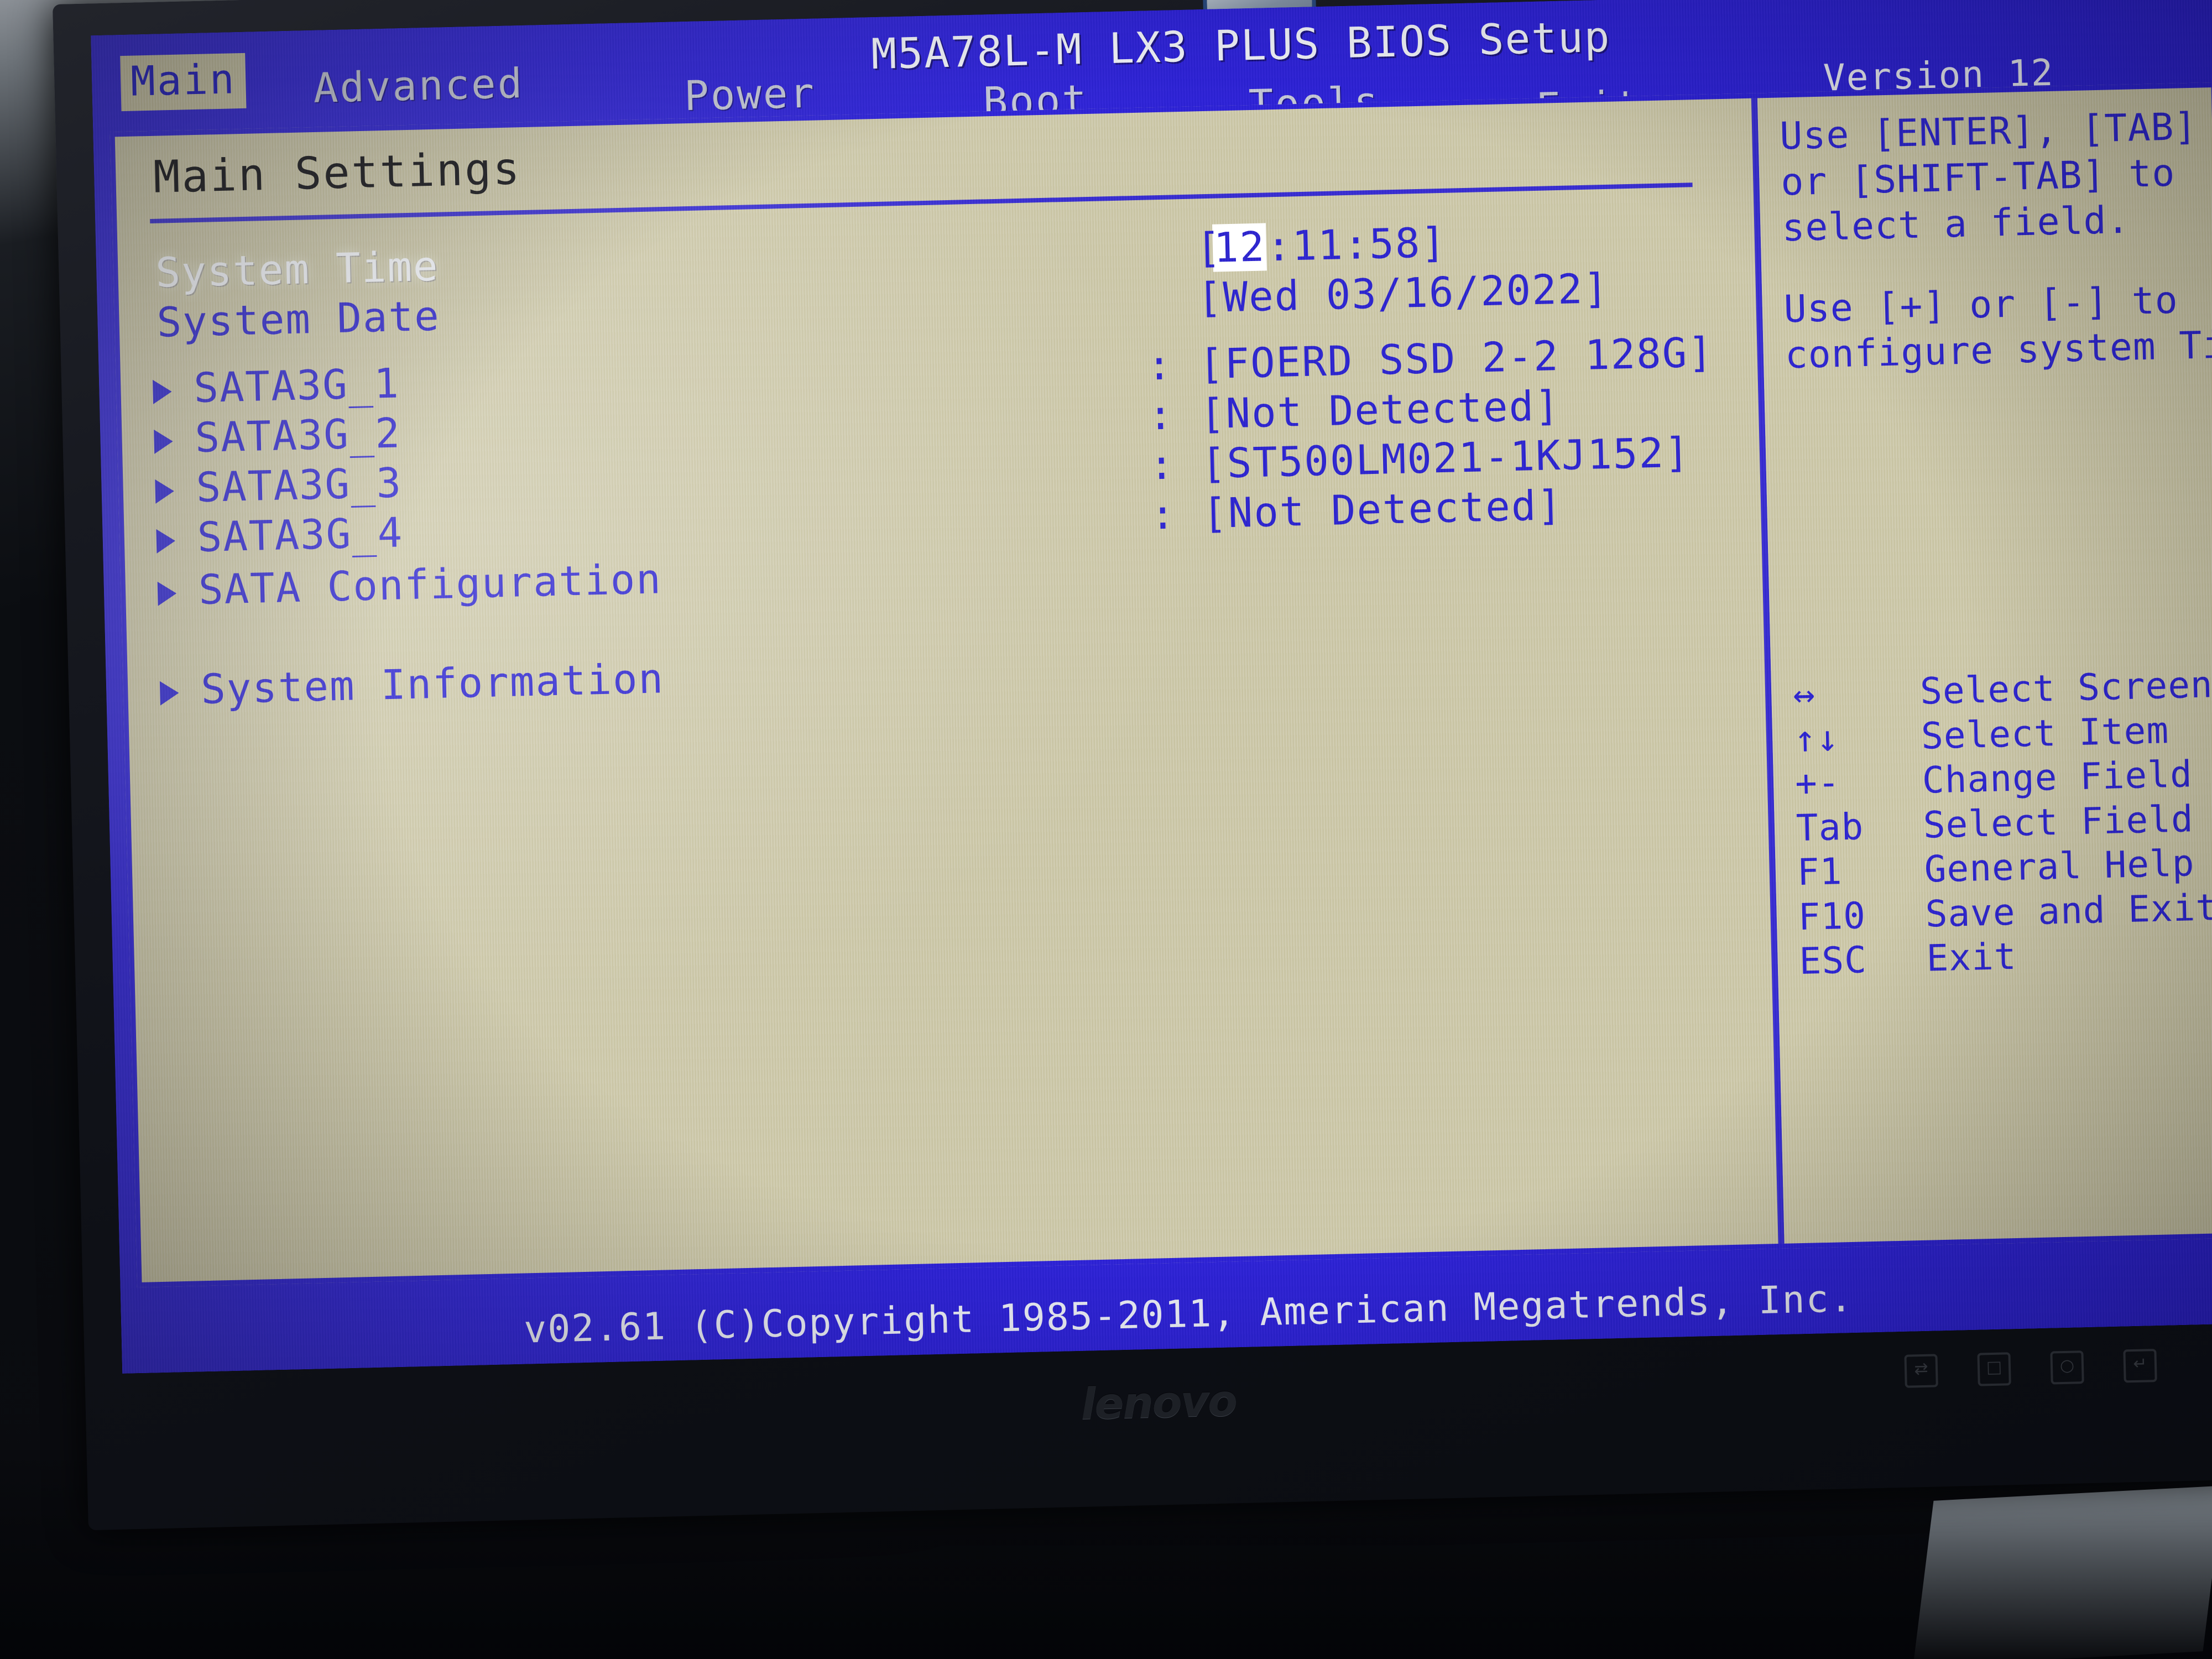  What do you see at coordinates (1833, 961) in the screenshot?
I see `esc-key-label: ESC` at bounding box center [1833, 961].